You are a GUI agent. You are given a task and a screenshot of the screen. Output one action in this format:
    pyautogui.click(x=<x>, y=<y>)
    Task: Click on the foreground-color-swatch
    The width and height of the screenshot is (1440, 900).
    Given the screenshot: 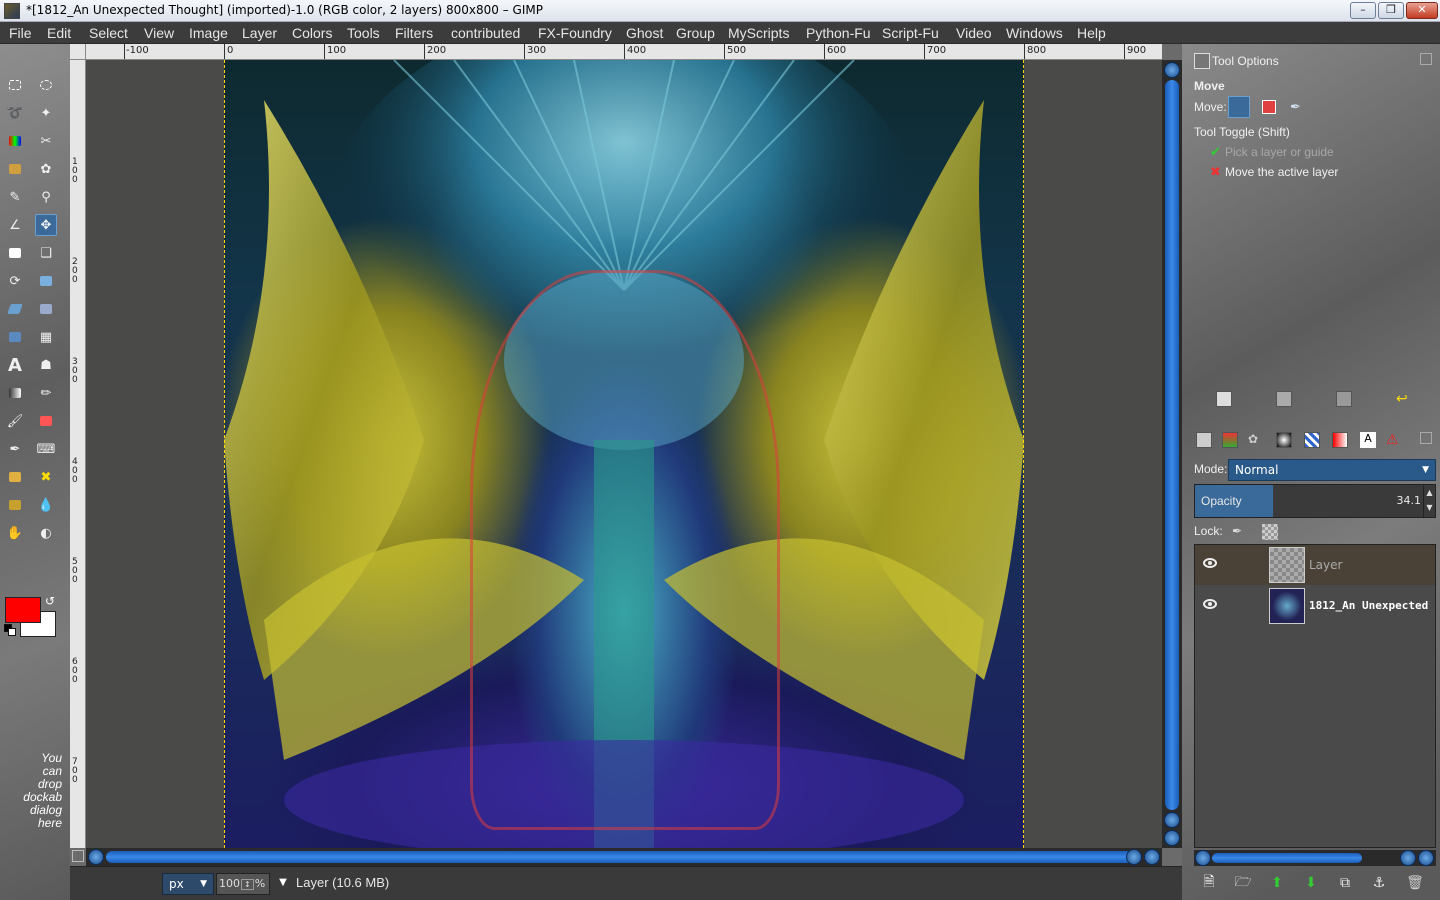 What is the action you would take?
    pyautogui.click(x=23, y=610)
    